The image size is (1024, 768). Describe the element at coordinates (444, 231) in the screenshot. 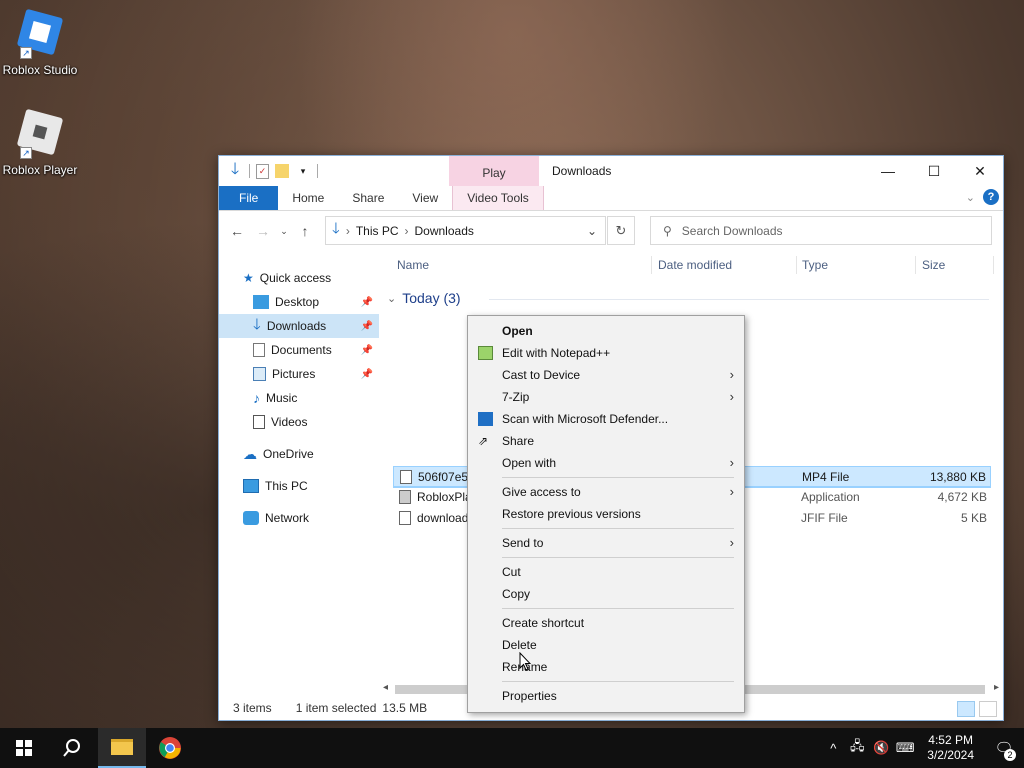

I see `breadcrumb-downloads: Downloads` at that location.